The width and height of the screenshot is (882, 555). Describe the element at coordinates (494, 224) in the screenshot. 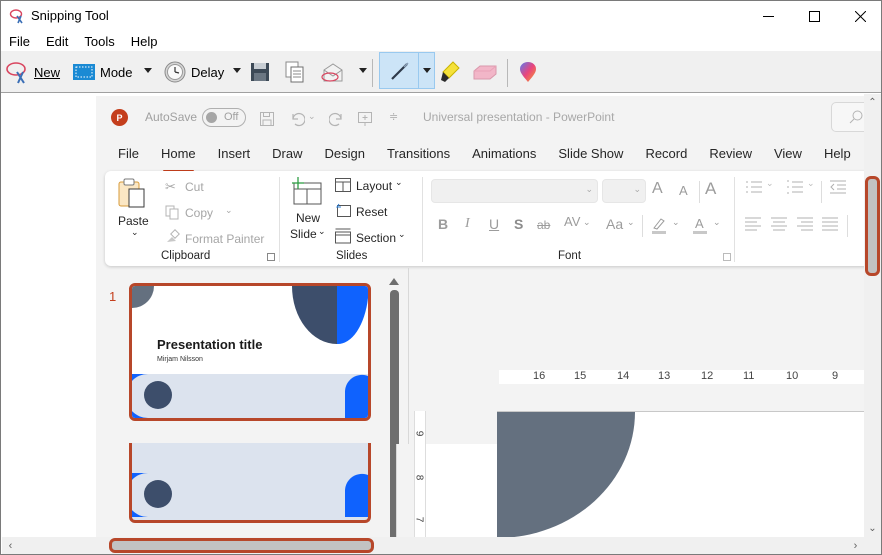

I see `underline-button: U` at that location.